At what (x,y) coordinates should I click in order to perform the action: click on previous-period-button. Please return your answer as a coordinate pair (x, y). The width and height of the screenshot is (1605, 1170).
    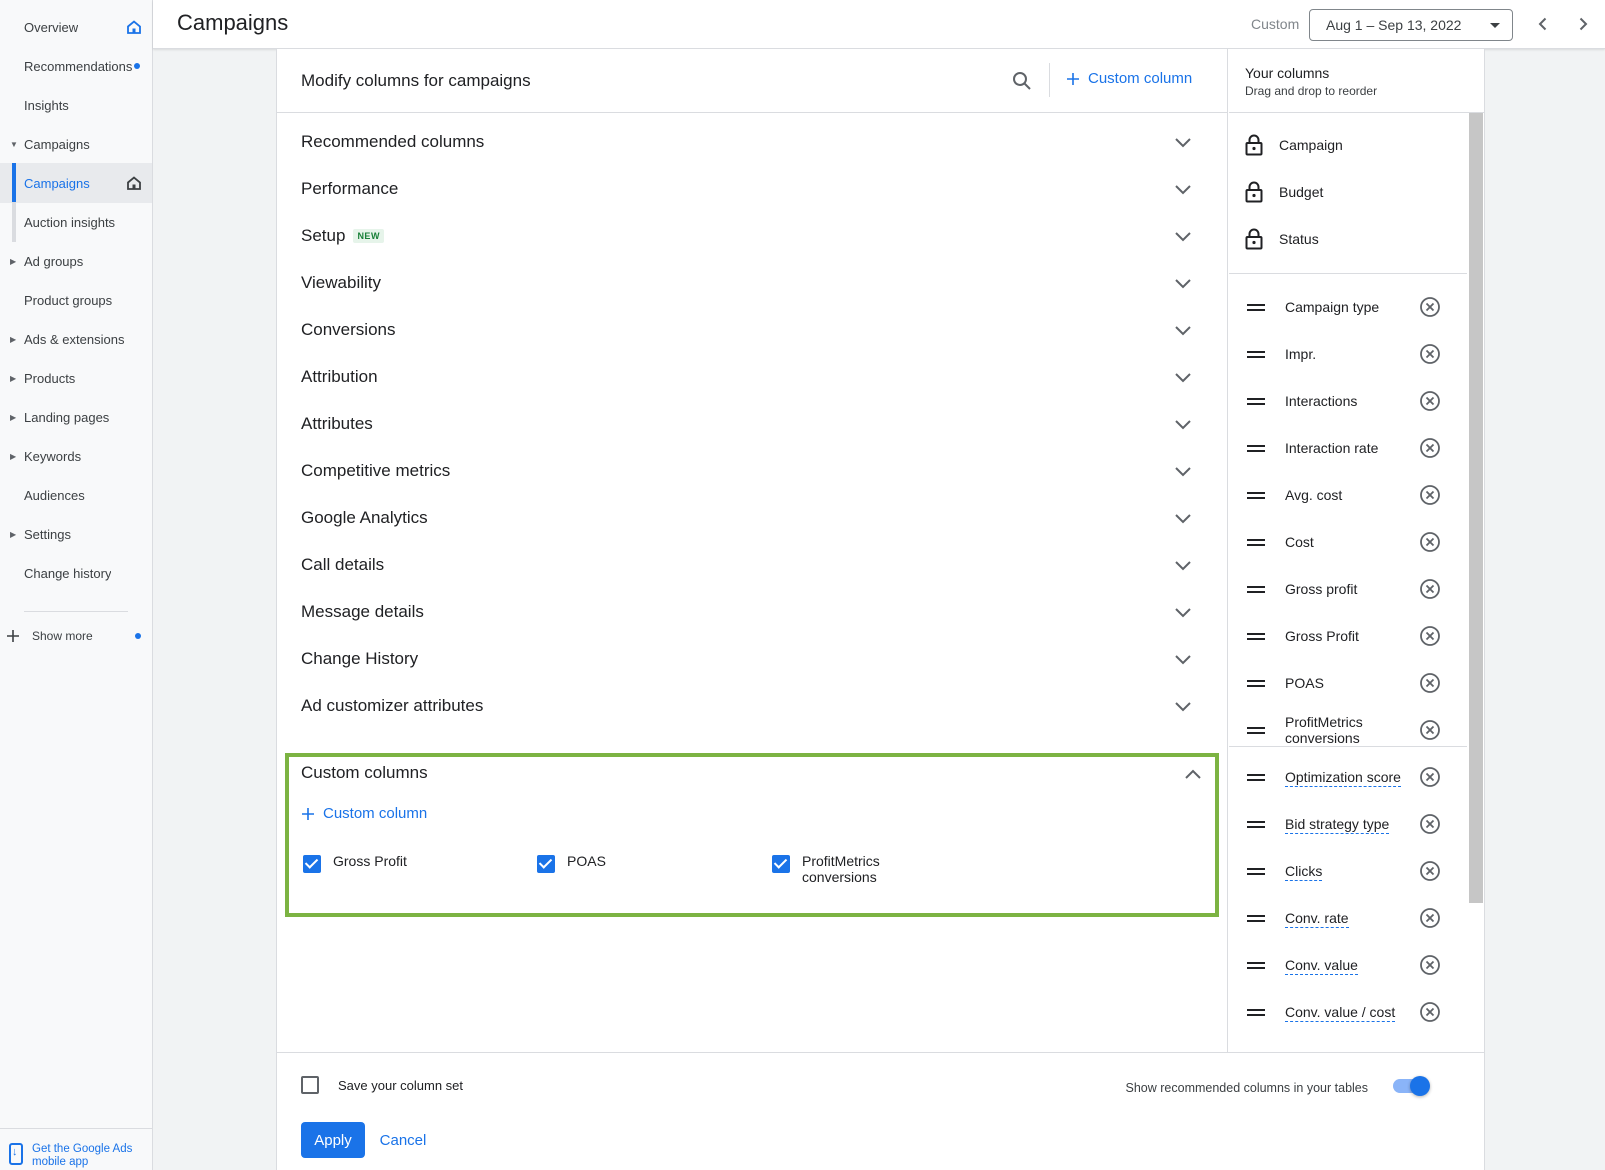
    Looking at the image, I should click on (1543, 24).